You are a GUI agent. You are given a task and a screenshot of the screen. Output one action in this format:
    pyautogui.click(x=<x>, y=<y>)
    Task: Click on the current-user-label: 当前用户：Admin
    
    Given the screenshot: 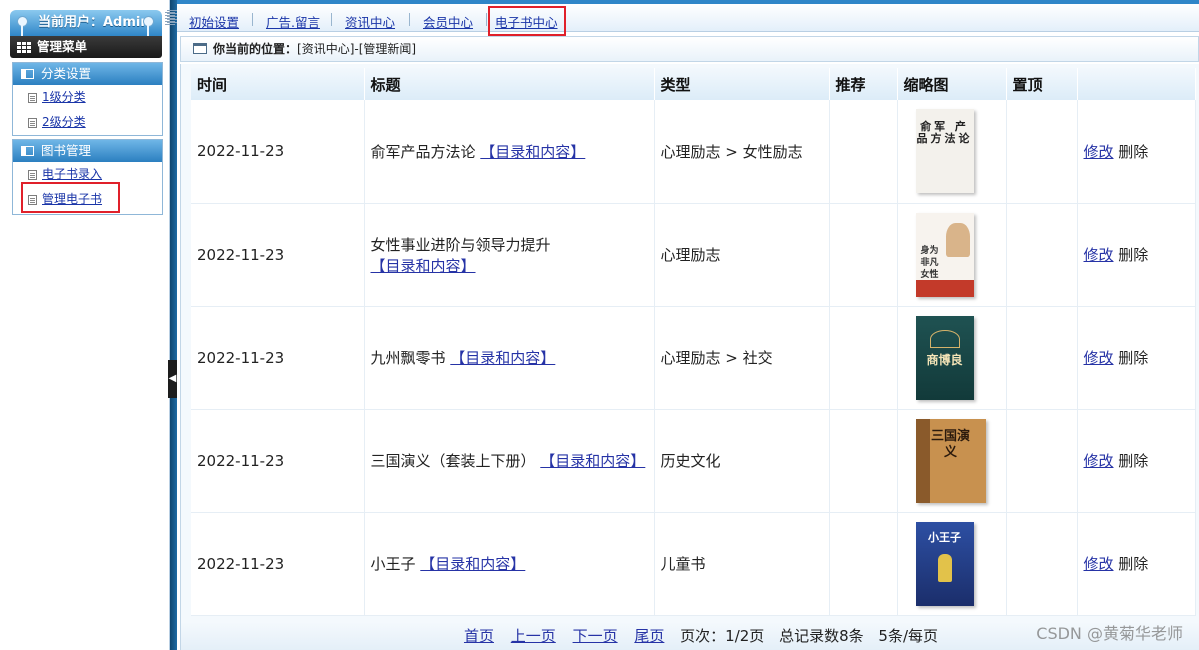 What is the action you would take?
    pyautogui.click(x=94, y=22)
    